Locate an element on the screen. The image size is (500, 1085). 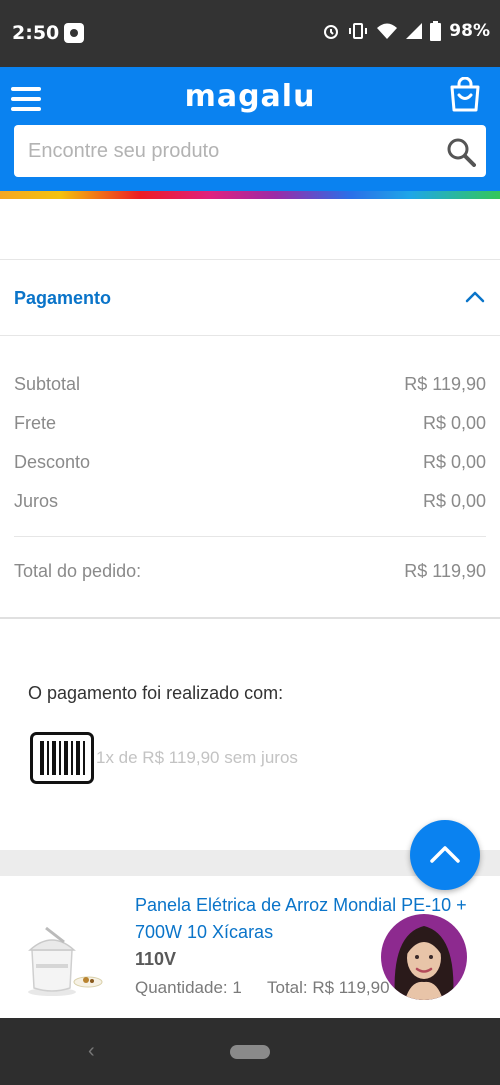
order-total-label: Total do pedido: is located at coordinates (78, 571).